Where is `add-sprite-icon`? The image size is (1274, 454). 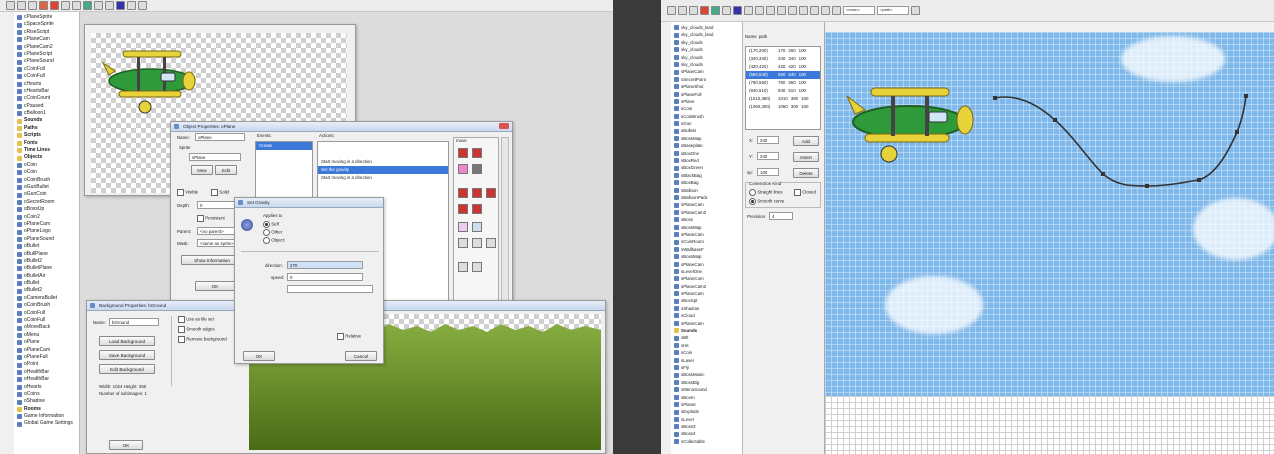 add-sprite-icon is located at coordinates (65, 5).